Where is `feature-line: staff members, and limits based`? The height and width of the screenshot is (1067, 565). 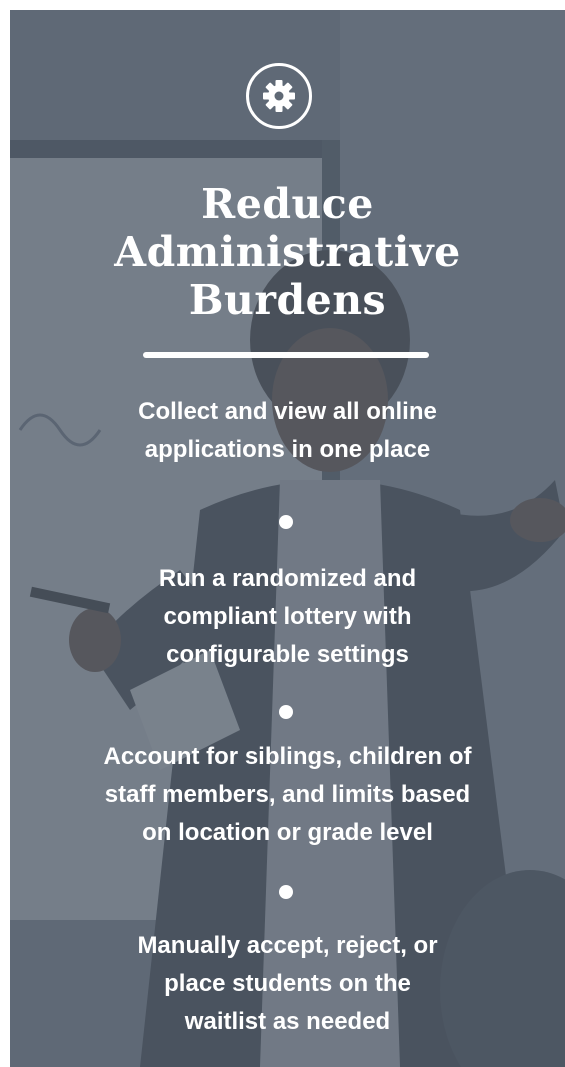
feature-line: staff members, and limits based is located at coordinates (287, 794).